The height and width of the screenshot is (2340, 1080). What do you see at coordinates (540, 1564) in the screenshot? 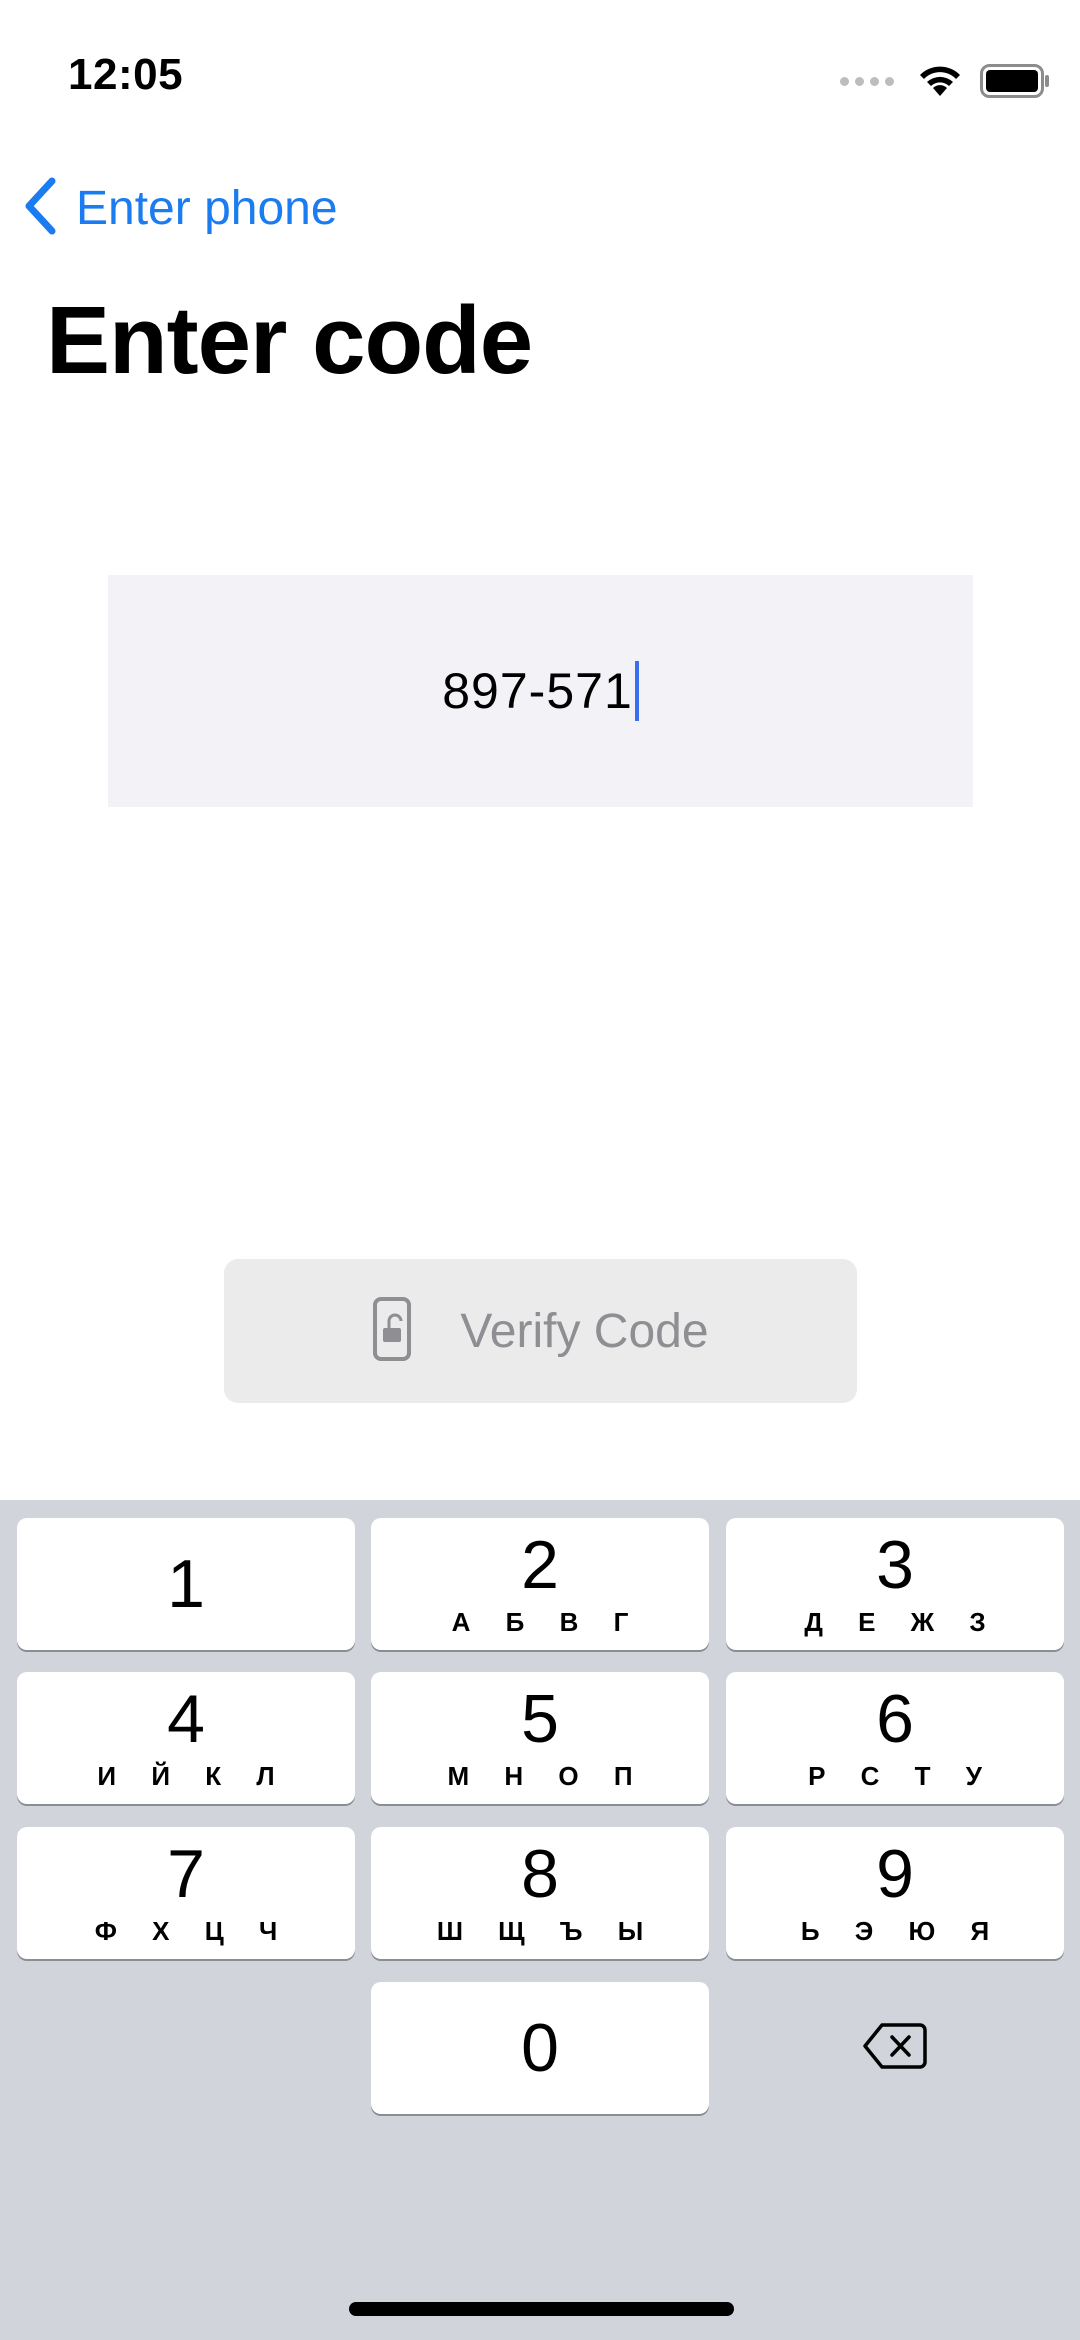
I see `key-digit: 2` at bounding box center [540, 1564].